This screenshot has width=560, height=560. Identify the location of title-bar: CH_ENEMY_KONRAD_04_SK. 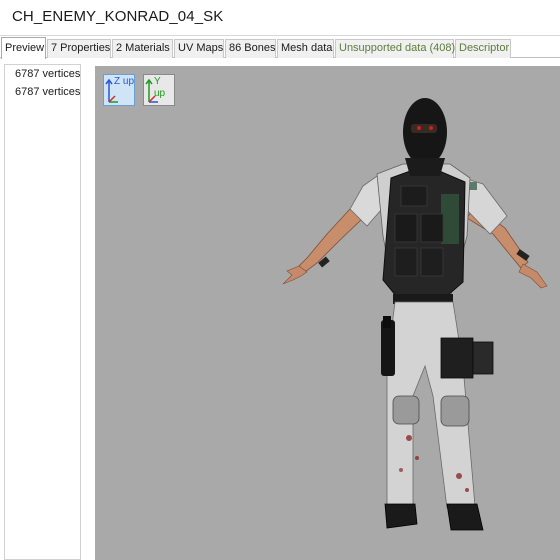
(280, 18).